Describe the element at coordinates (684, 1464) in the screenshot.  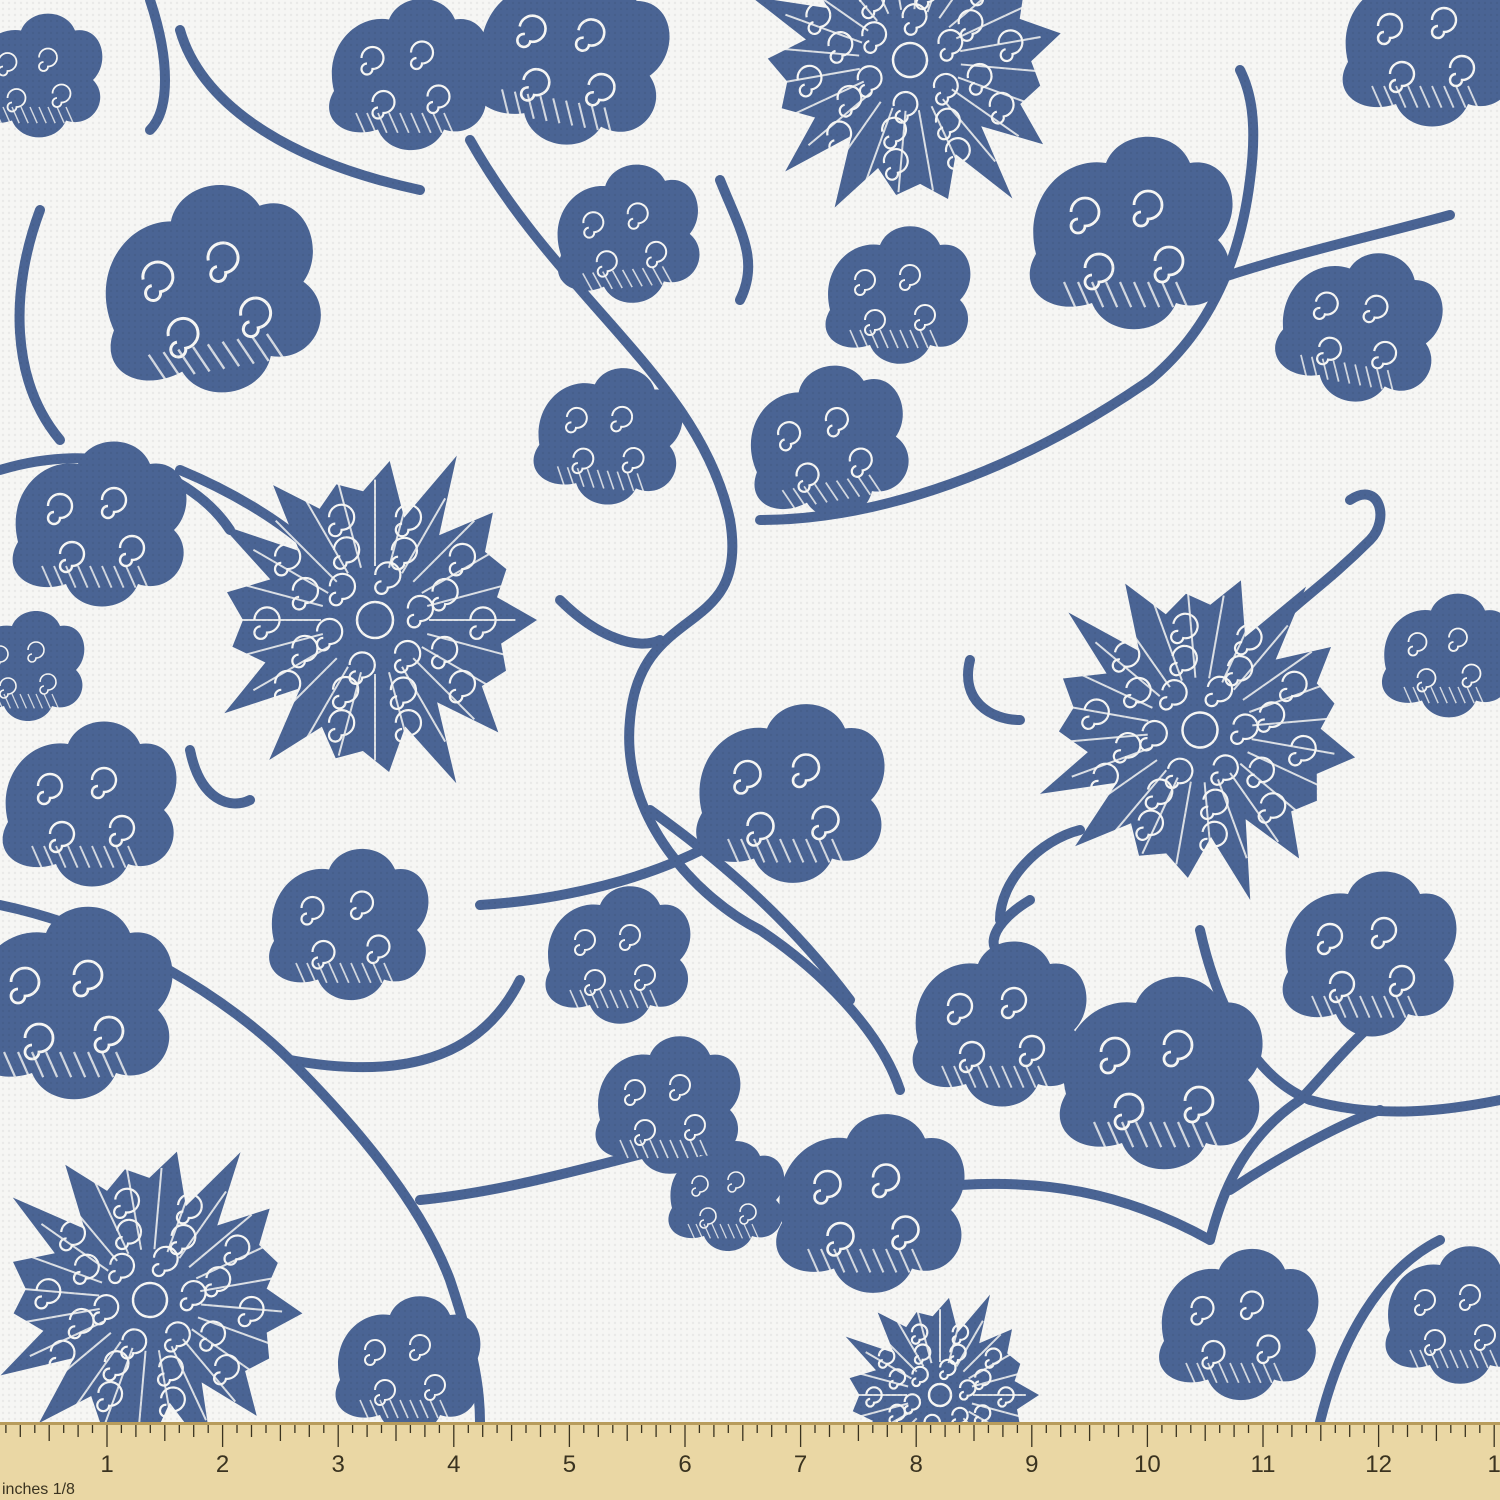
I see `ruler-number: 6` at that location.